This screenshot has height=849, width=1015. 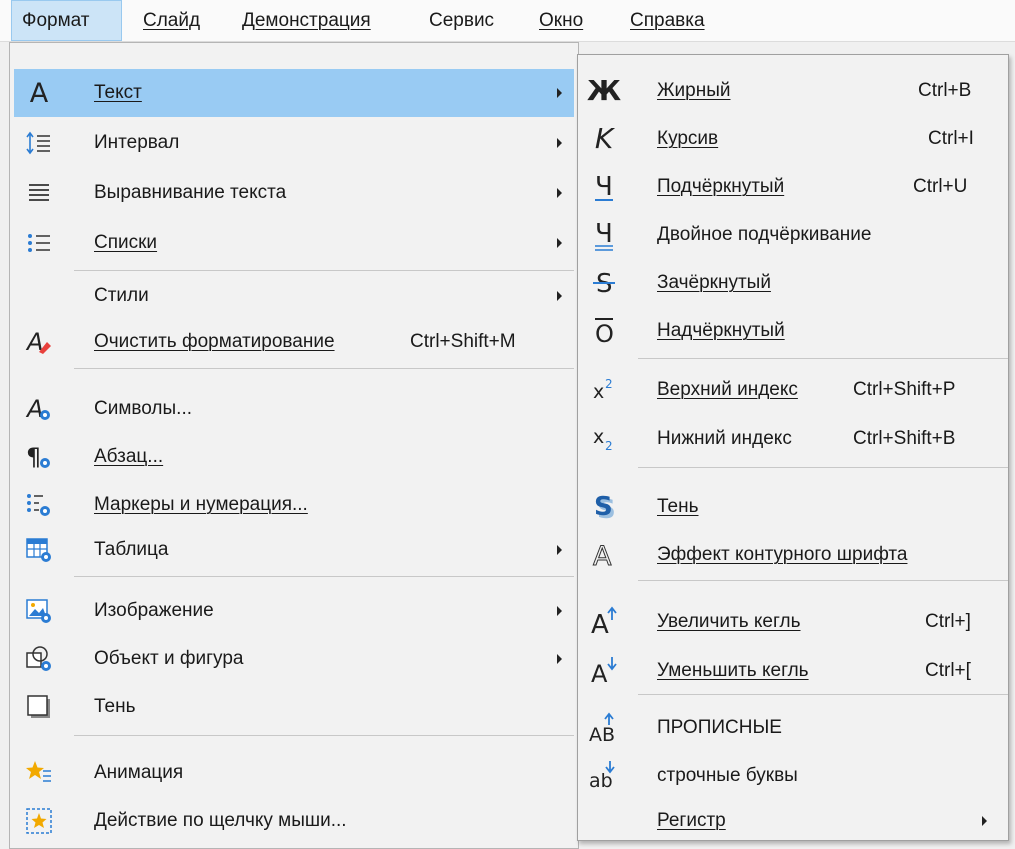 What do you see at coordinates (154, 610) in the screenshot?
I see `menu-item-label: Изображение` at bounding box center [154, 610].